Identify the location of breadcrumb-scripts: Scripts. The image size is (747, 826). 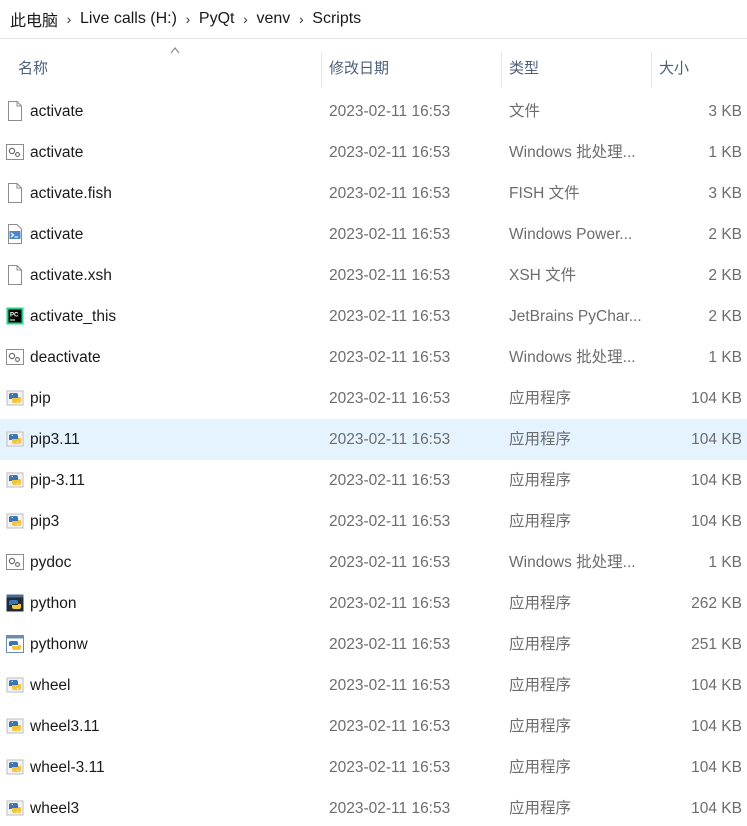
(336, 19).